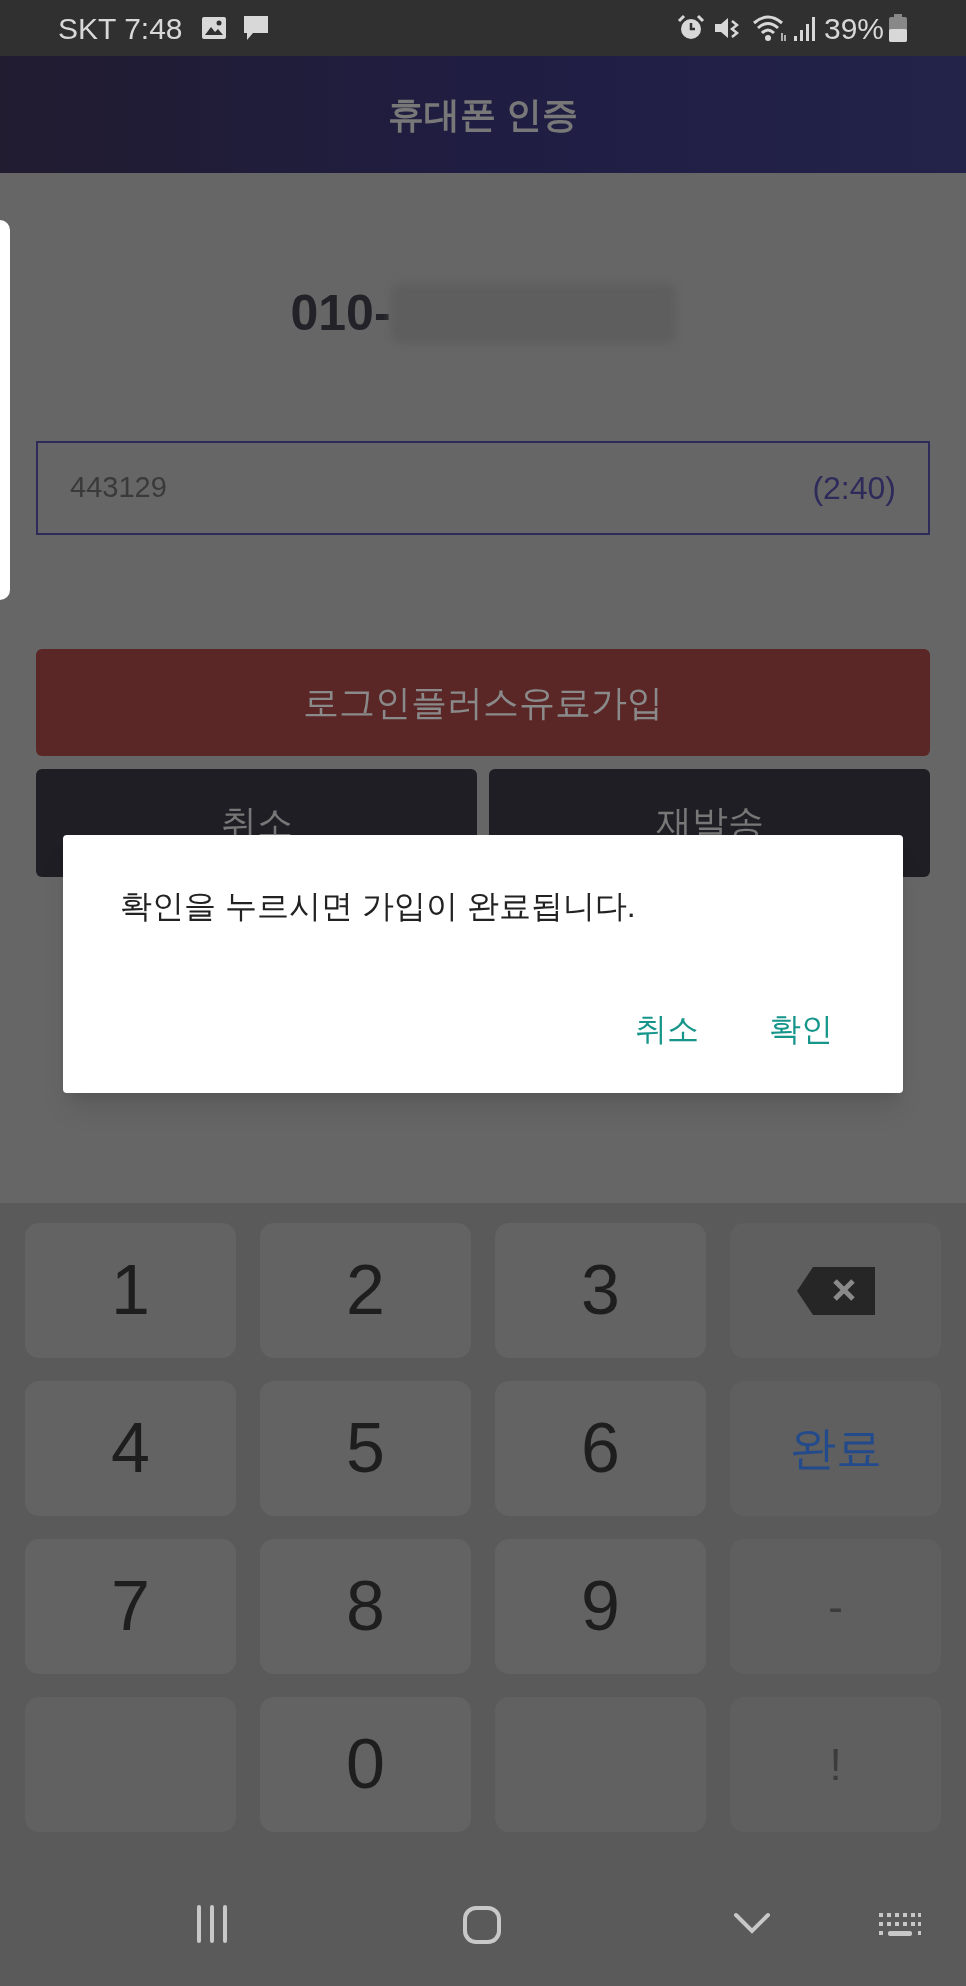  What do you see at coordinates (769, 28) in the screenshot?
I see `wifi-icon` at bounding box center [769, 28].